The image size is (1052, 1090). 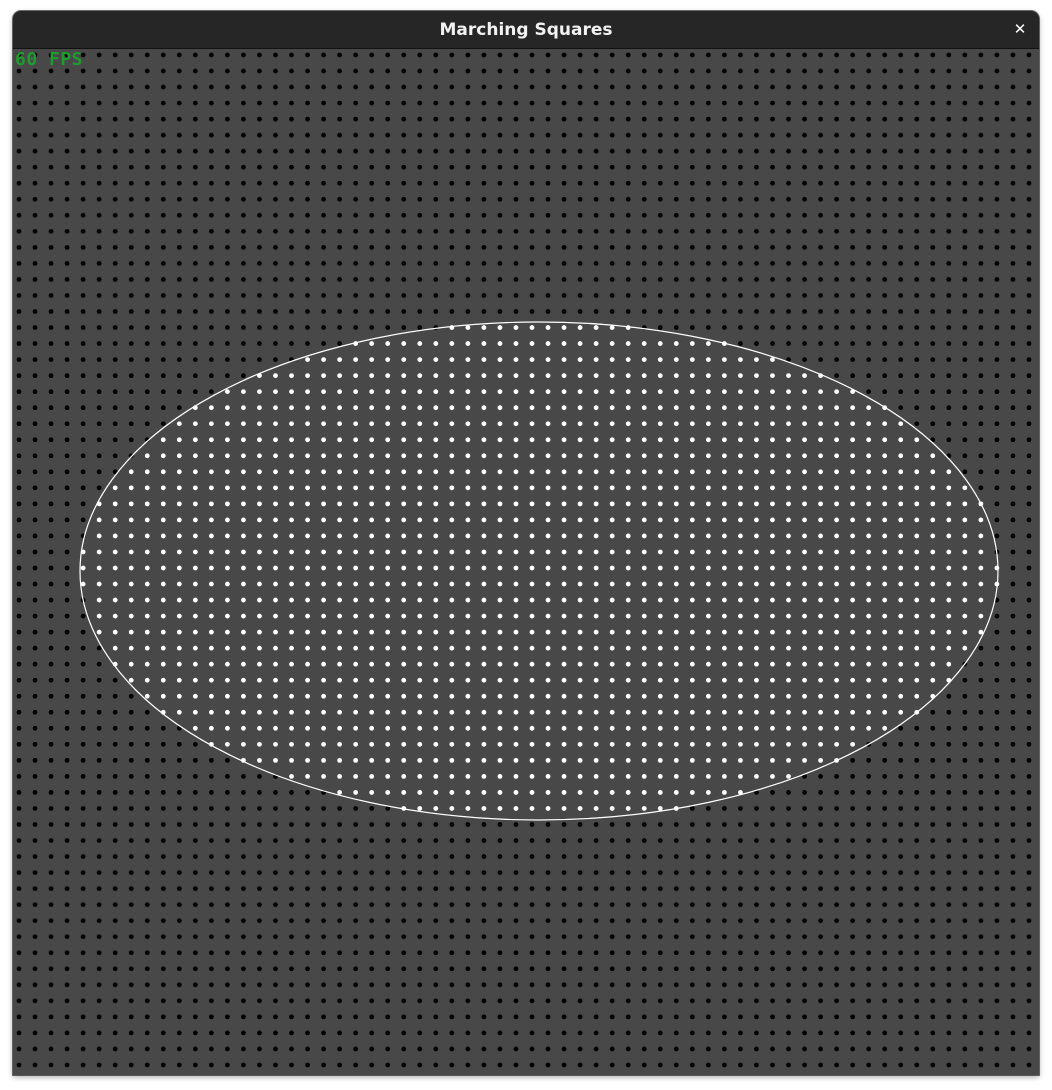 I want to click on close-button: ✕, so click(x=1020, y=30).